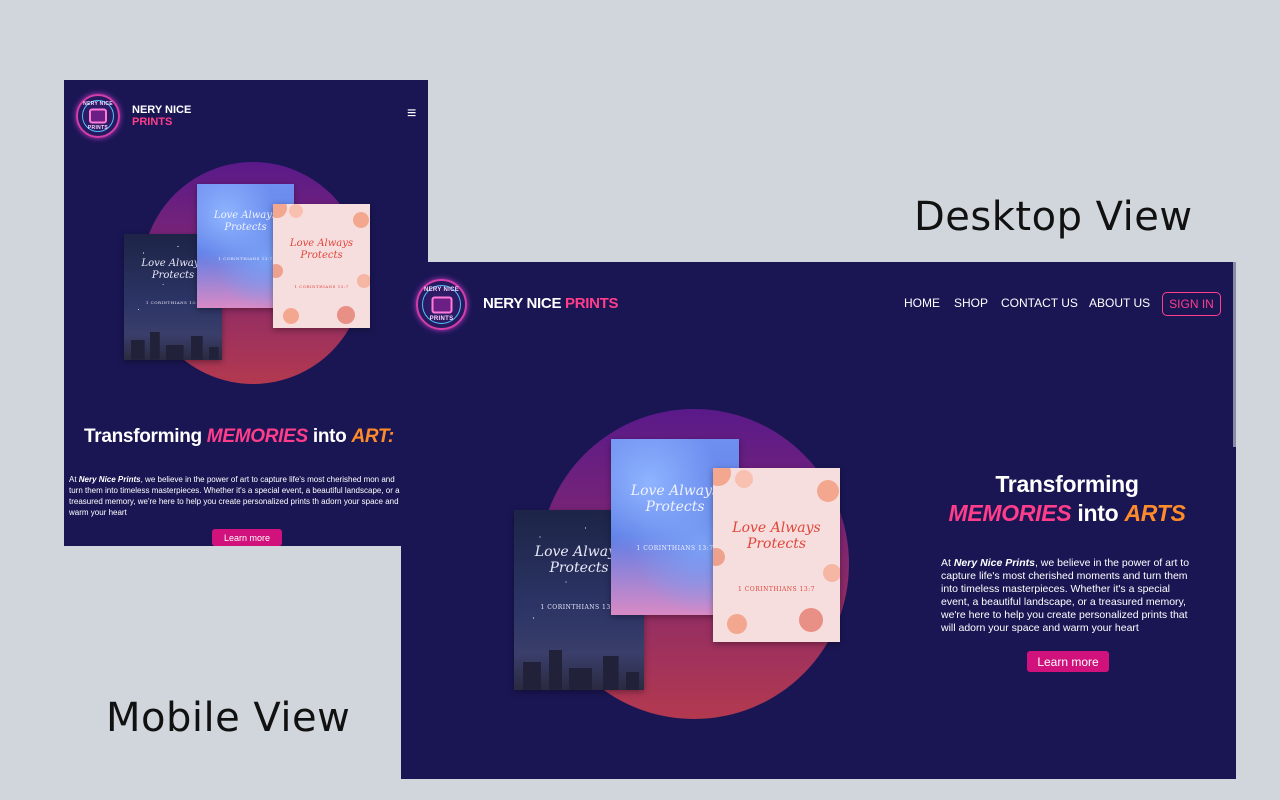  What do you see at coordinates (1234, 354) in the screenshot?
I see `scrollbar` at bounding box center [1234, 354].